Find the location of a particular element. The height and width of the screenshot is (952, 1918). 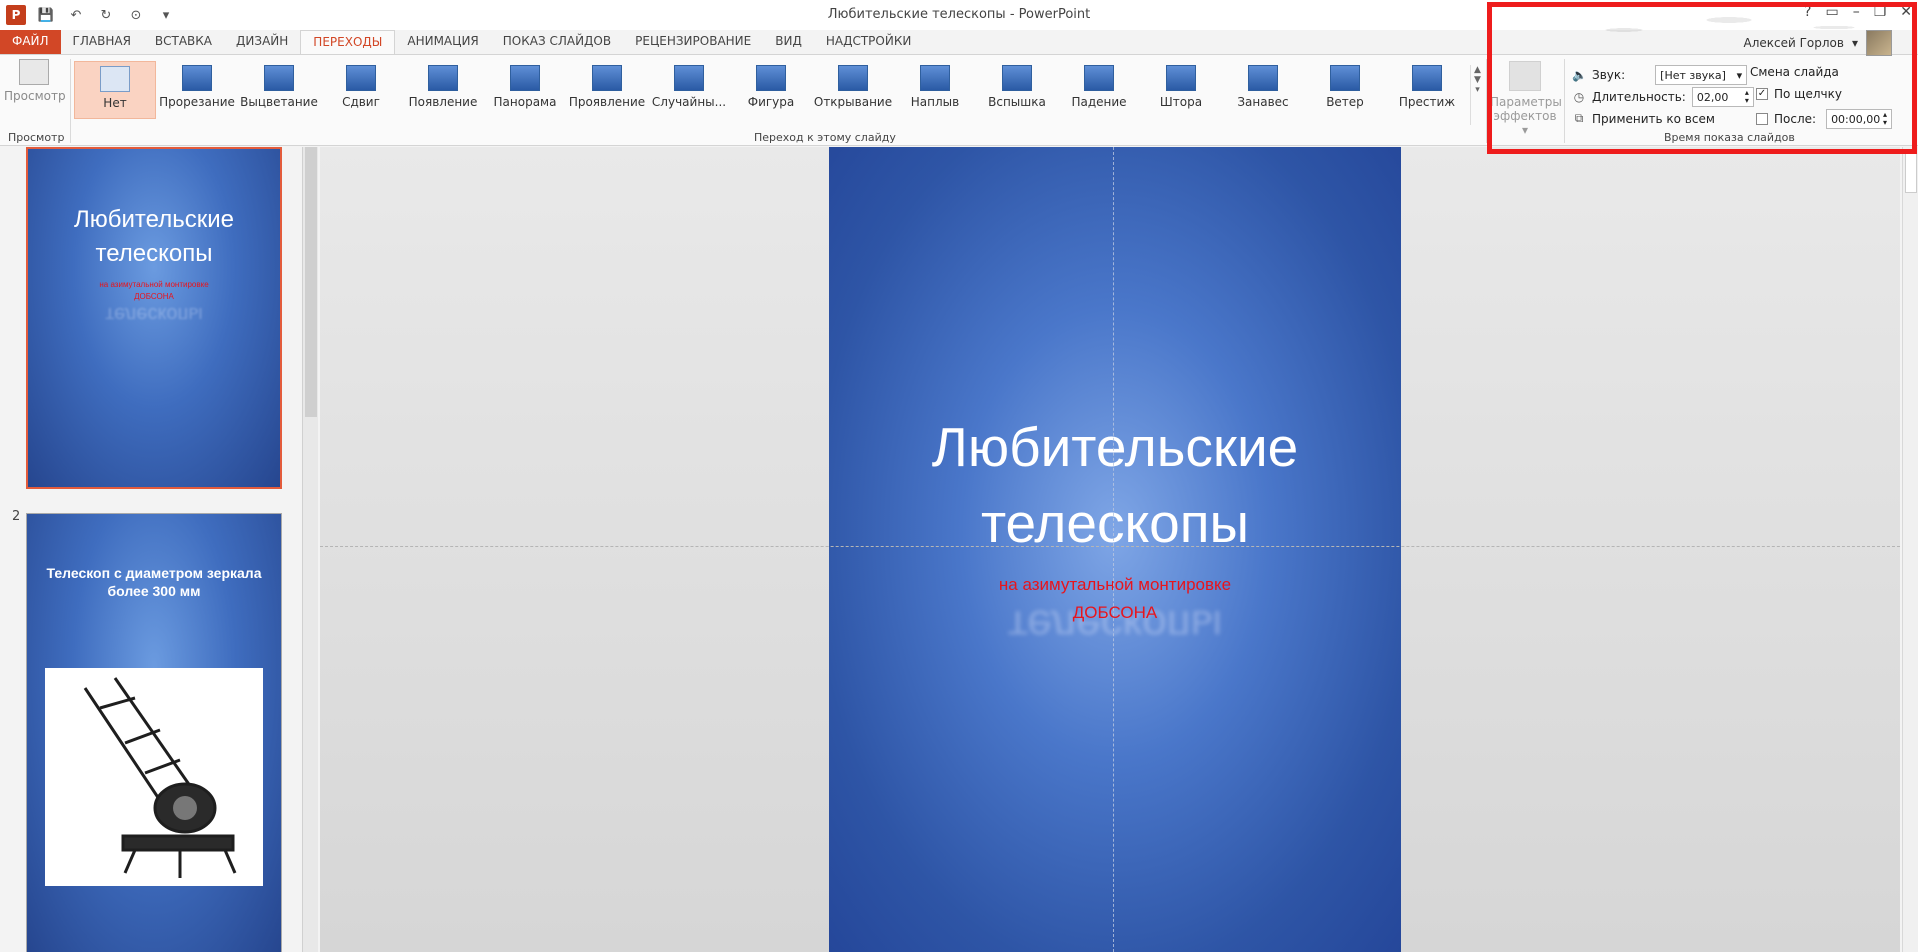

transition-label: Прорезание is located at coordinates (197, 102).